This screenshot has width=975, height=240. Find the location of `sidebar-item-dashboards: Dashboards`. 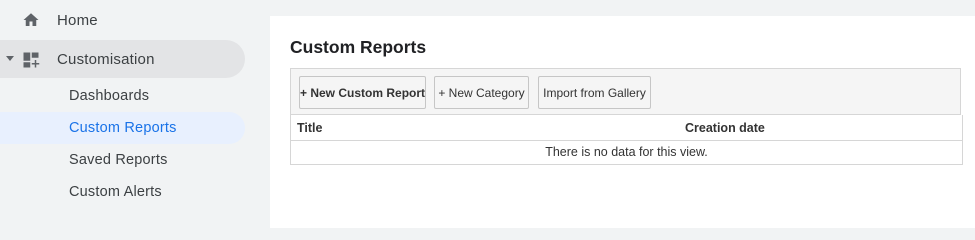

sidebar-item-dashboards: Dashboards is located at coordinates (122, 96).